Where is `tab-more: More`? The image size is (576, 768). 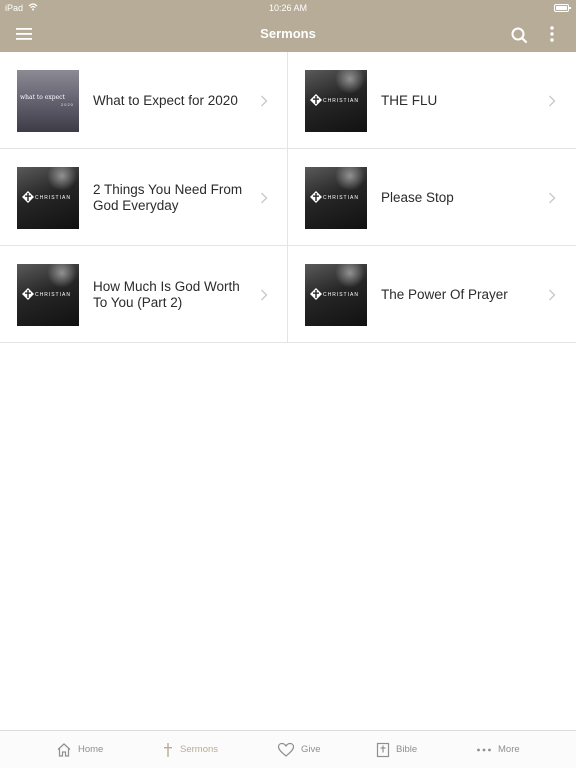
tab-more: More is located at coordinates (498, 749).